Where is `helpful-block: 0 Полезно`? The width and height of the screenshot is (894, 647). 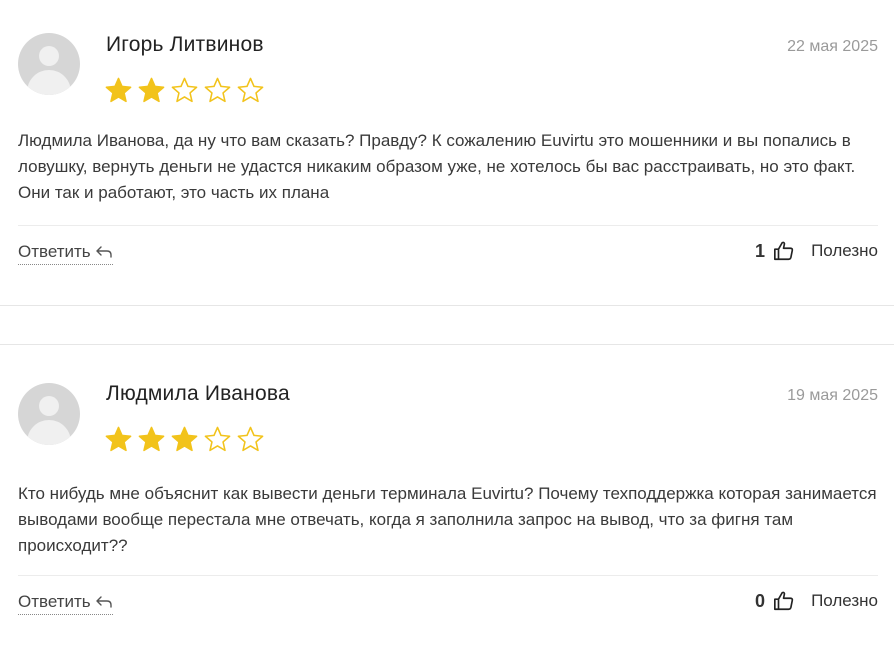
helpful-block: 0 Полезно is located at coordinates (816, 601).